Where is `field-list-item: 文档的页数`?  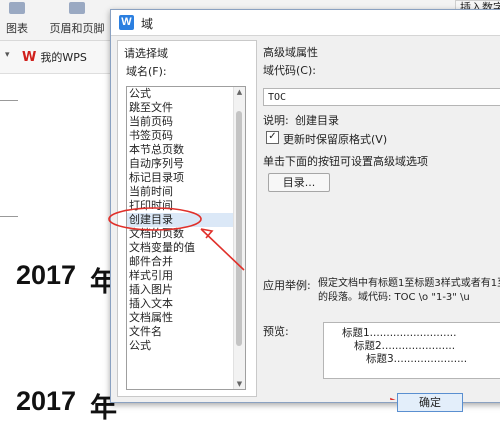 field-list-item: 文档的页数 is located at coordinates (181, 234).